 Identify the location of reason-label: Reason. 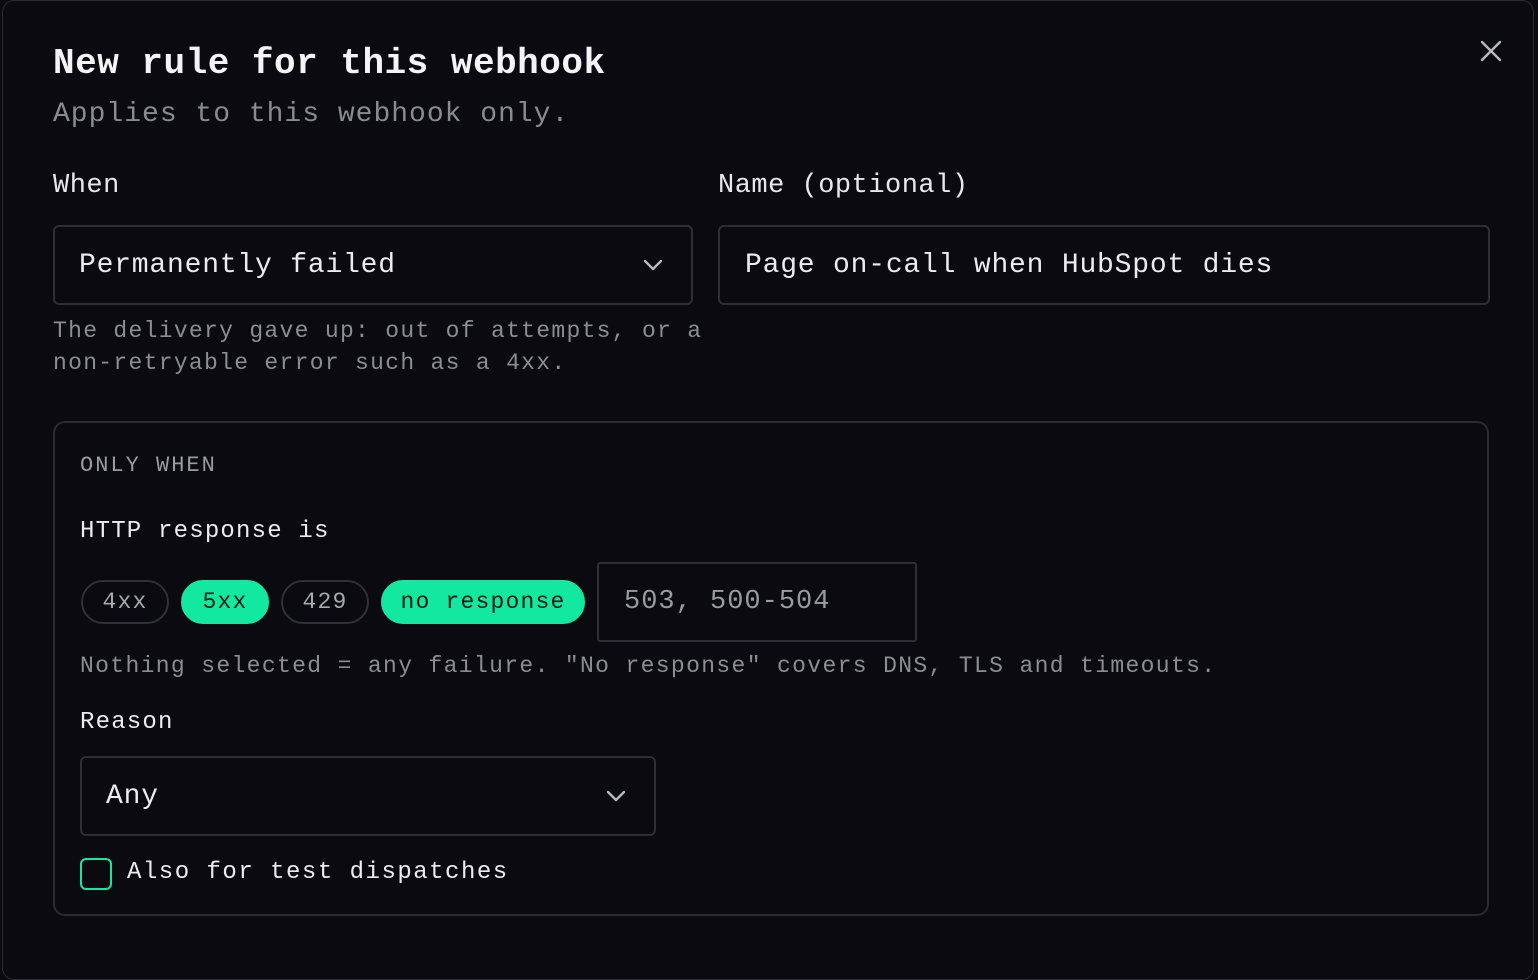
(127, 722).